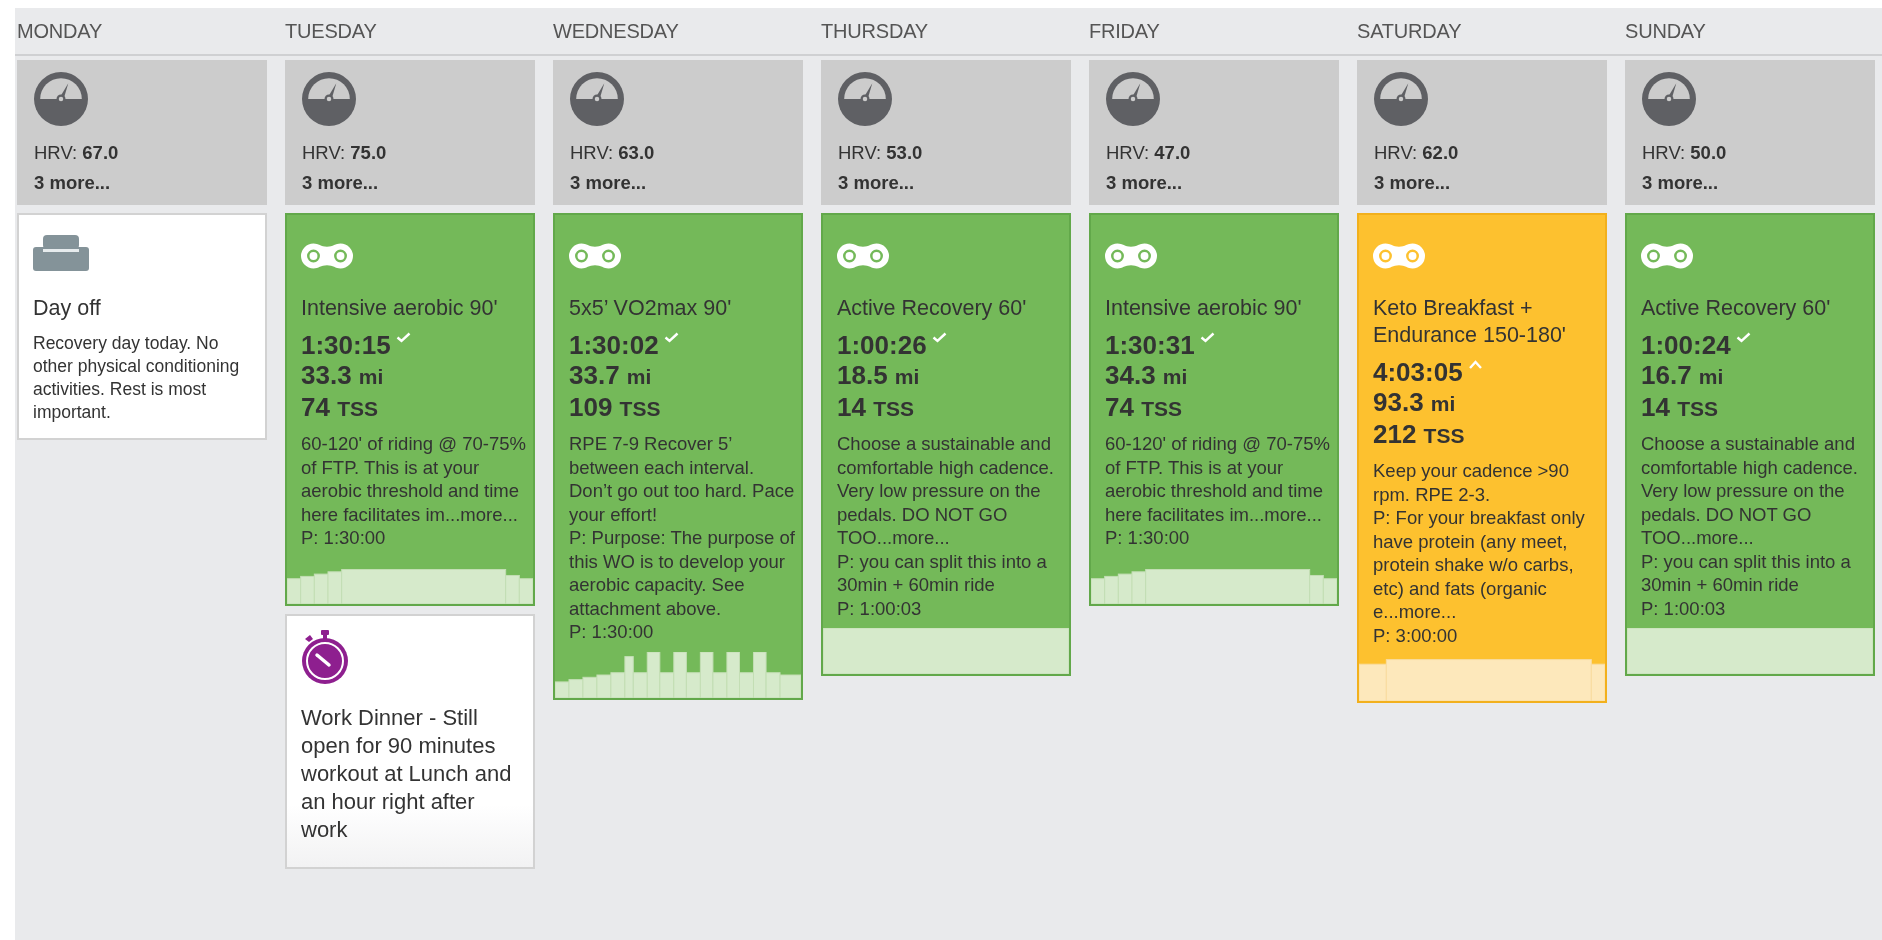  What do you see at coordinates (1419, 435) in the screenshot?
I see `tss: 212 TSS` at bounding box center [1419, 435].